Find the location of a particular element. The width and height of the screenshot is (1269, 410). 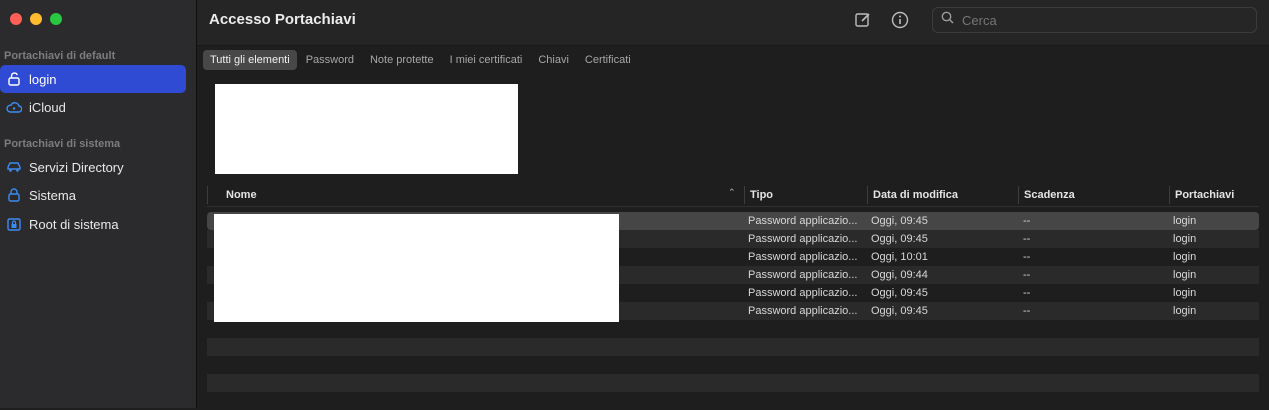

sidebar-item-label: Sistema is located at coordinates (52, 195).